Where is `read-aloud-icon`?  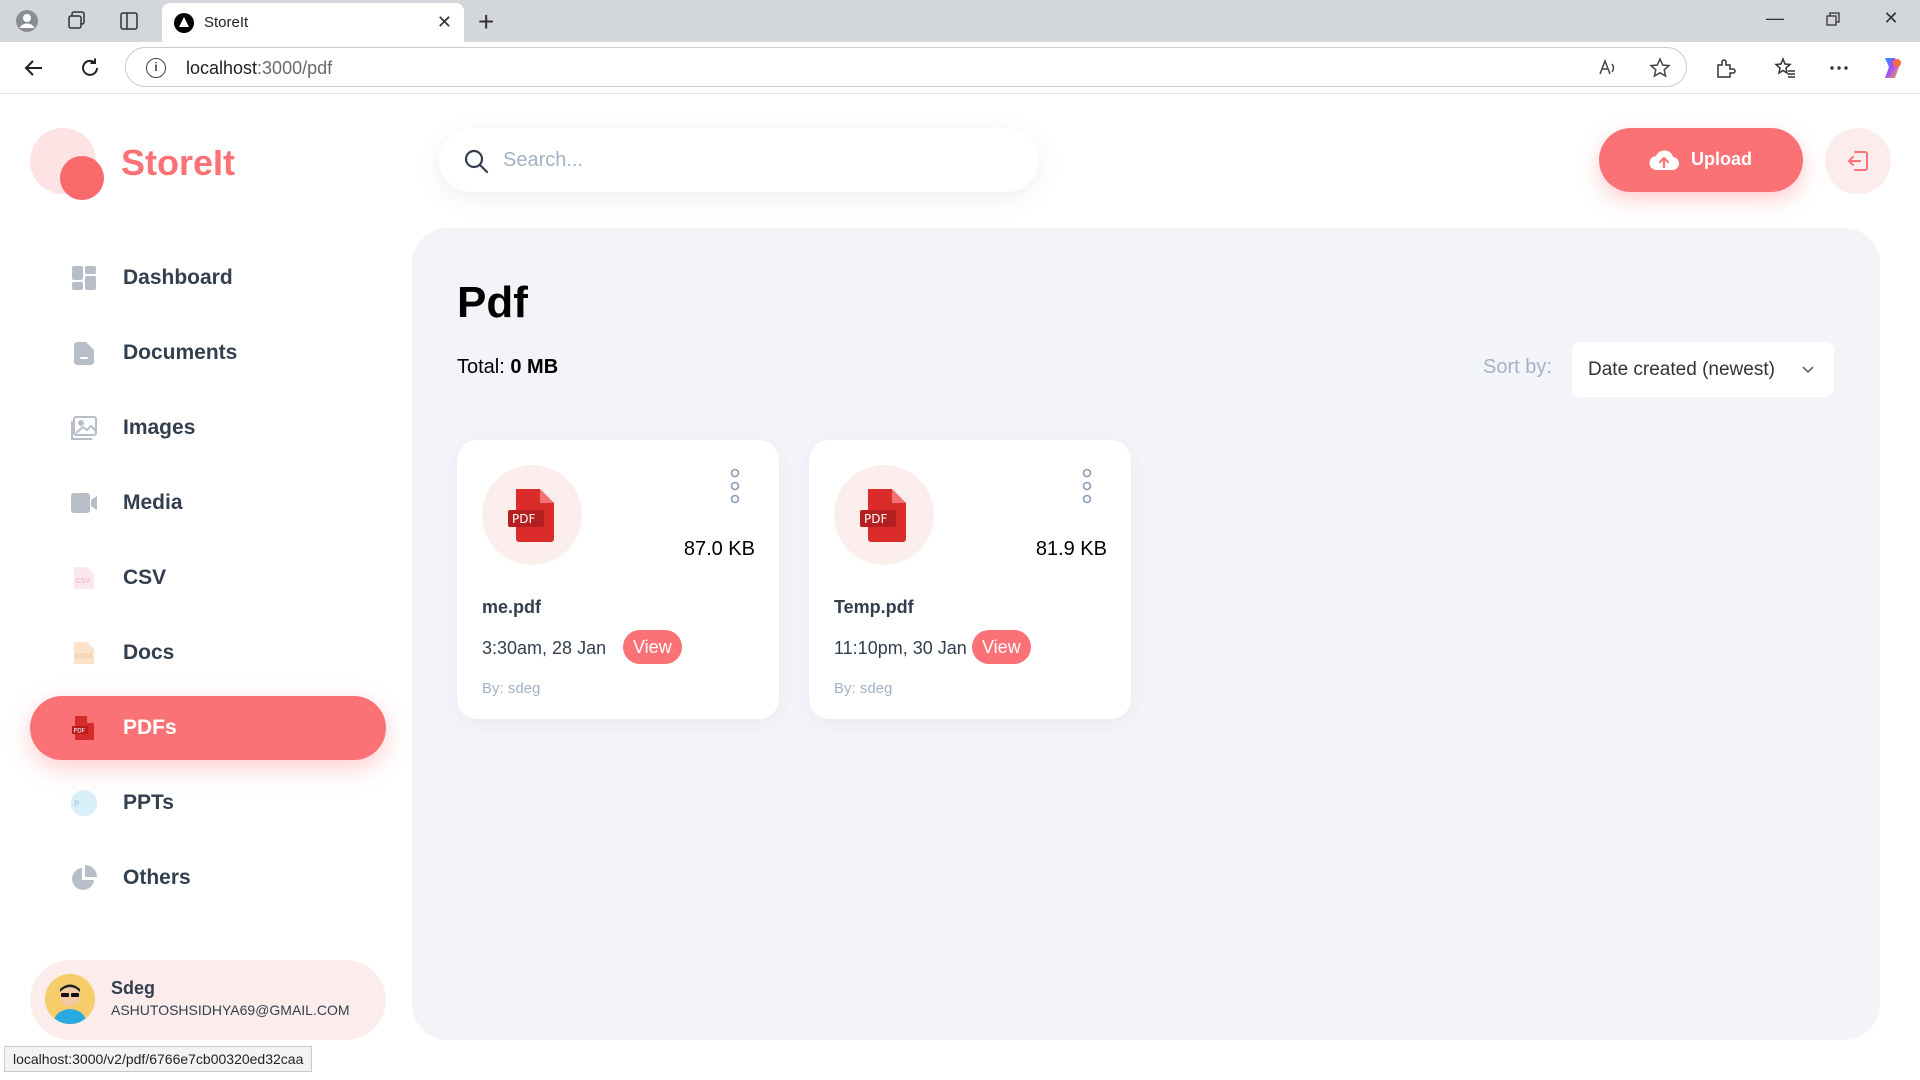 read-aloud-icon is located at coordinates (1608, 68).